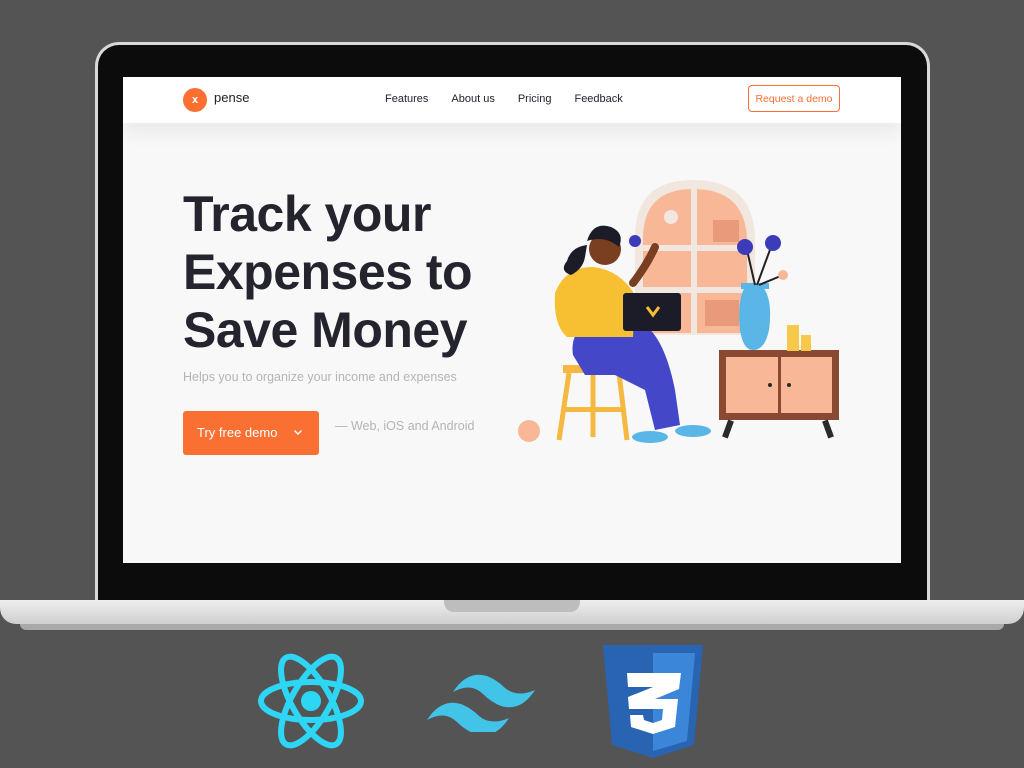 The height and width of the screenshot is (768, 1024). I want to click on logo-text: pense, so click(231, 97).